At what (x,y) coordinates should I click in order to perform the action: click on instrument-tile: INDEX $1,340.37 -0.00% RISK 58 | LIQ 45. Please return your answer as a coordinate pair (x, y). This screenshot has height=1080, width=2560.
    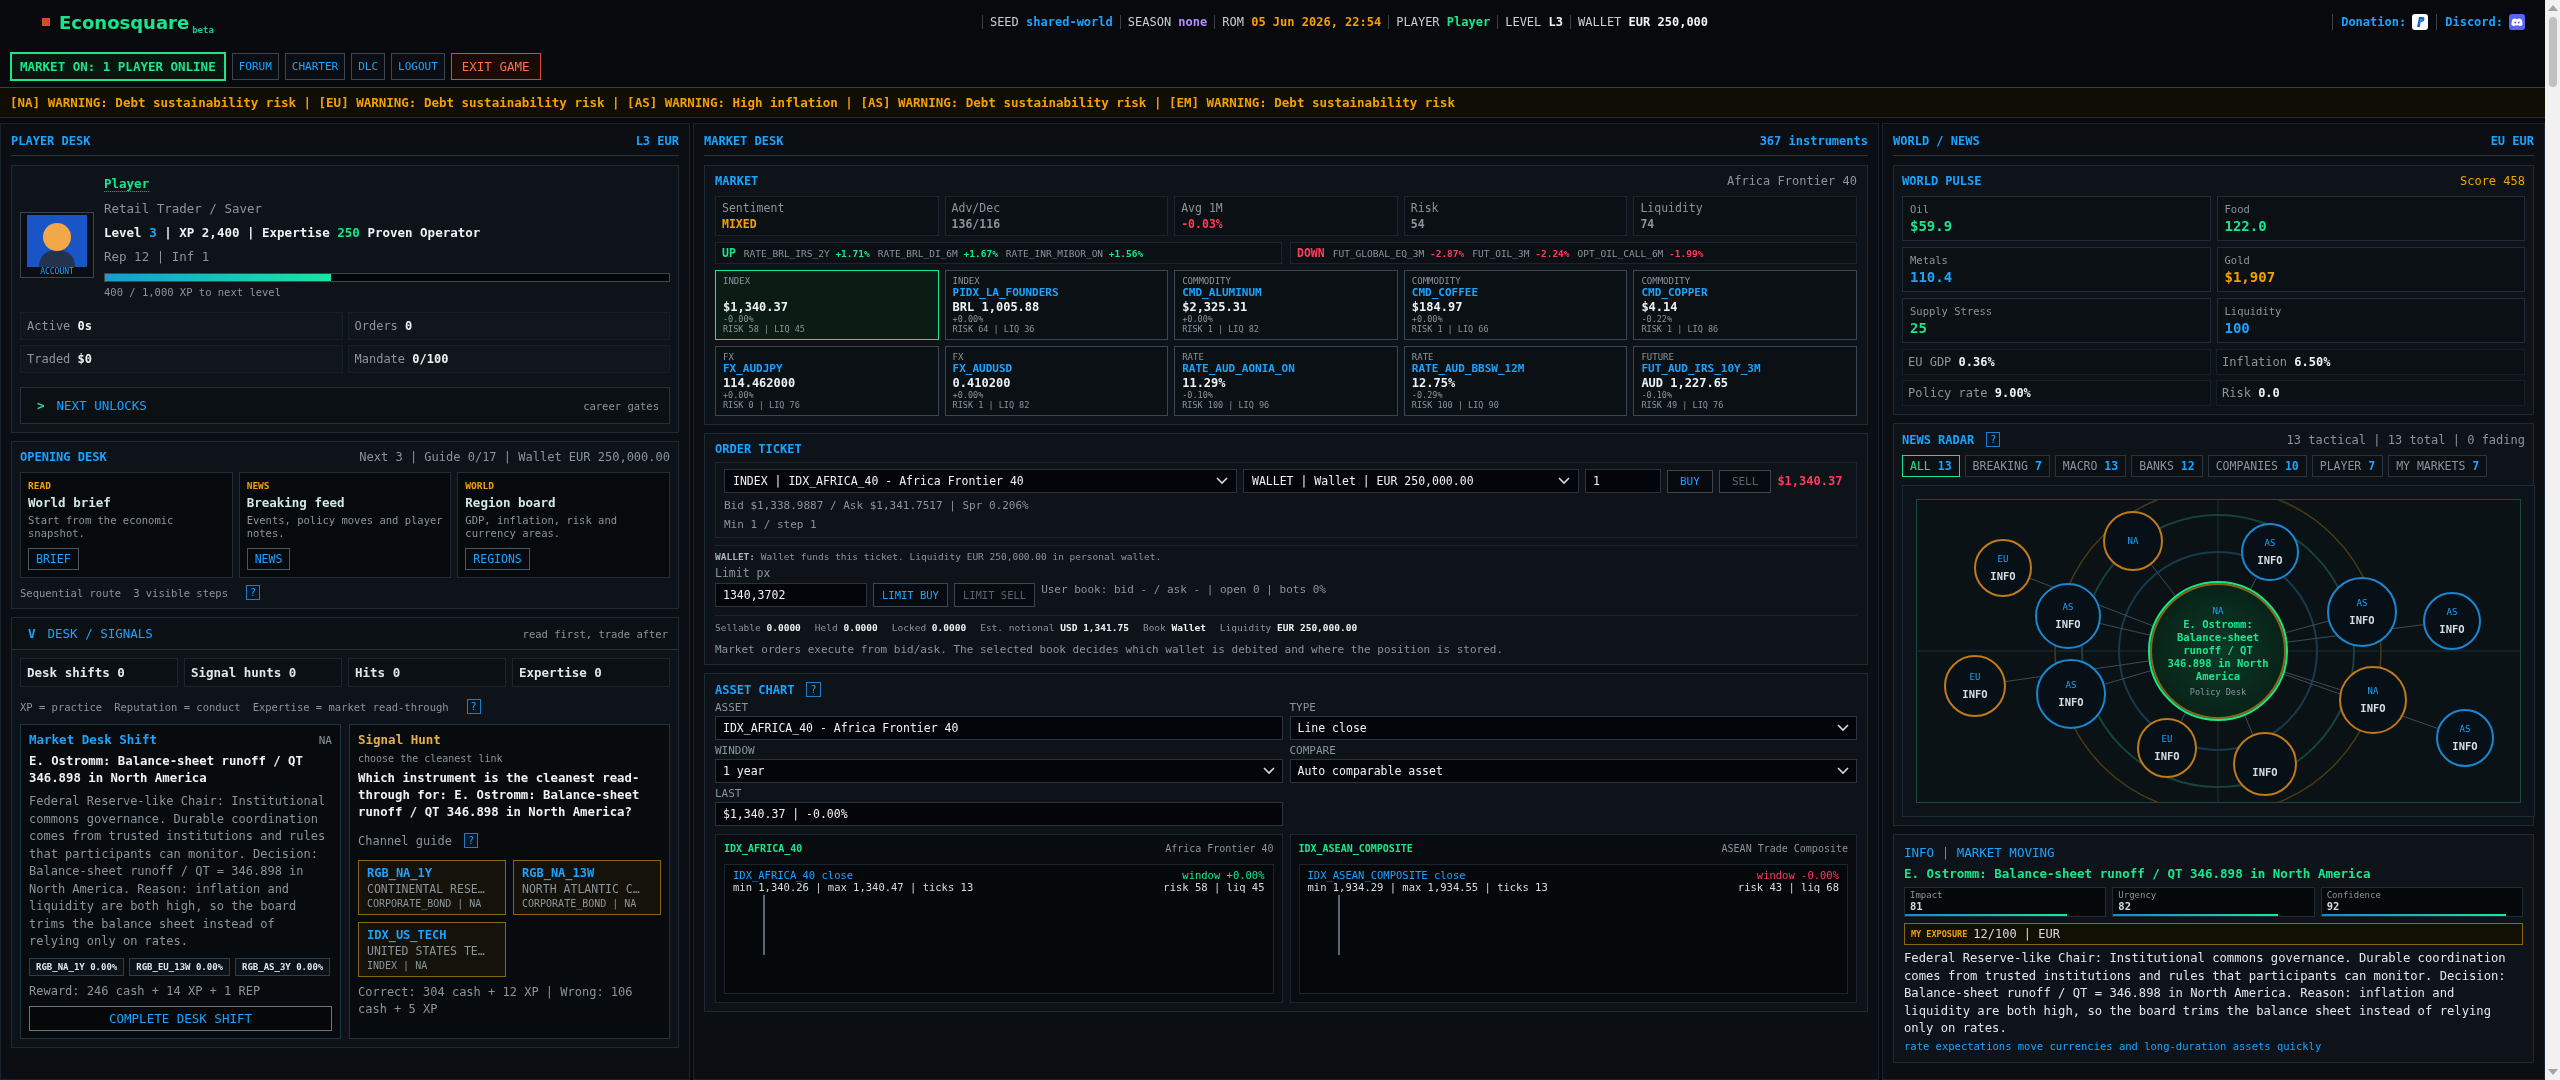
    Looking at the image, I should click on (827, 305).